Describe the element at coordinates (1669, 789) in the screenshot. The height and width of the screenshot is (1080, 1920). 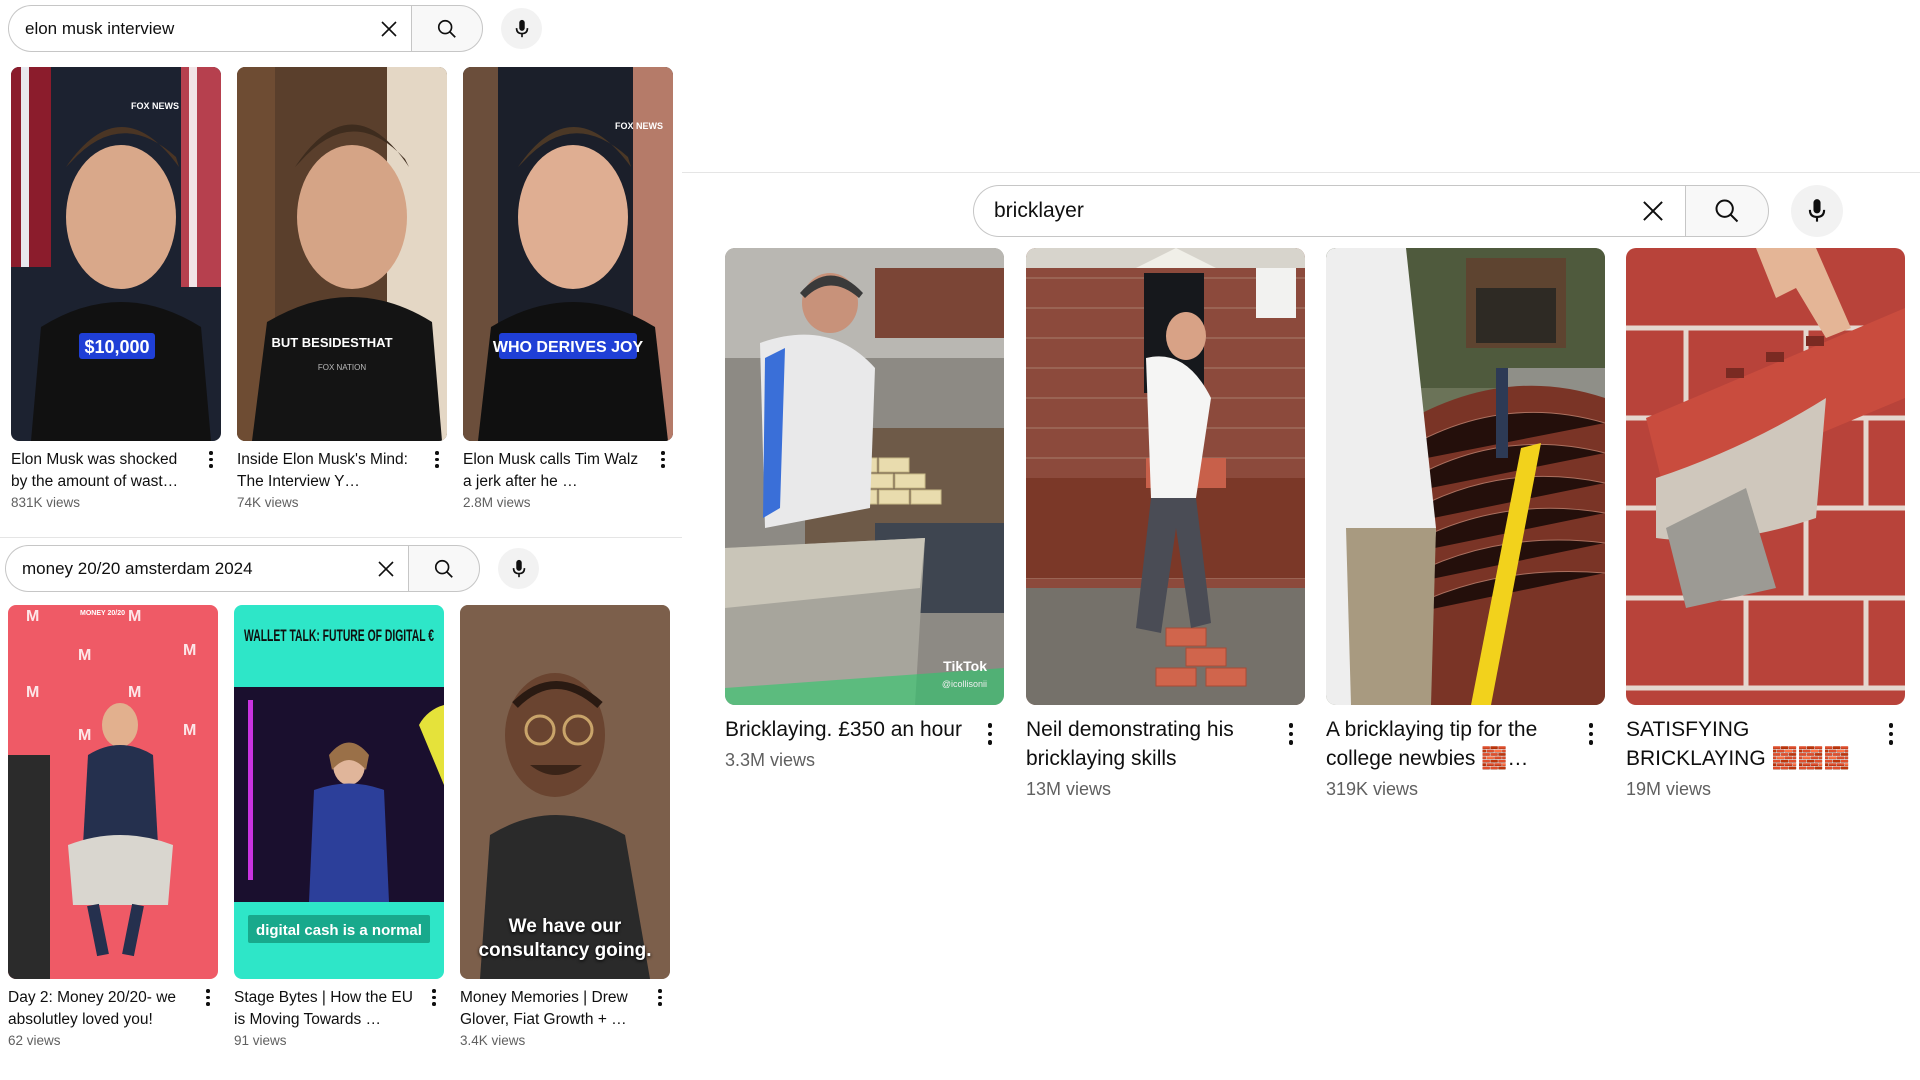
I see `view-count: 19M views` at that location.